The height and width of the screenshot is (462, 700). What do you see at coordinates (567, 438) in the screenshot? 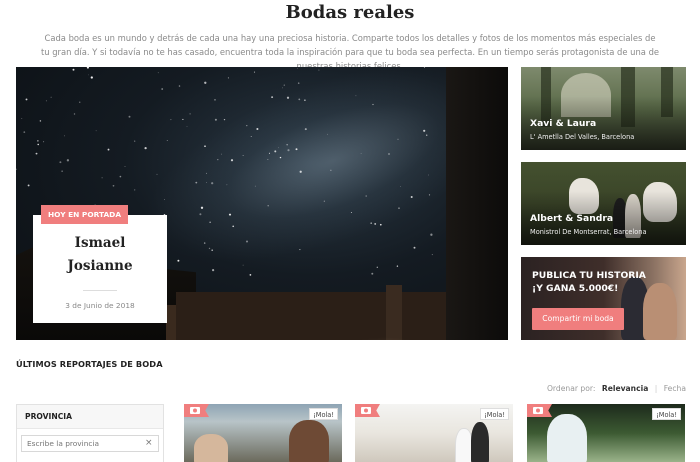
I see `bride-veil` at bounding box center [567, 438].